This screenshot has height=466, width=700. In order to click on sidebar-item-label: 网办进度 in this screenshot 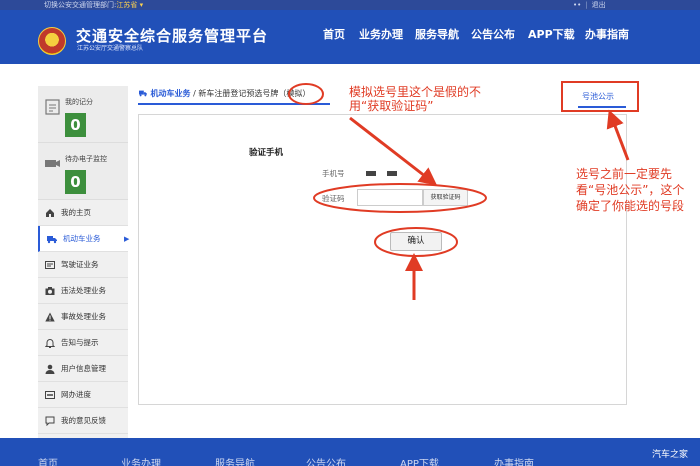, I will do `click(76, 394)`.